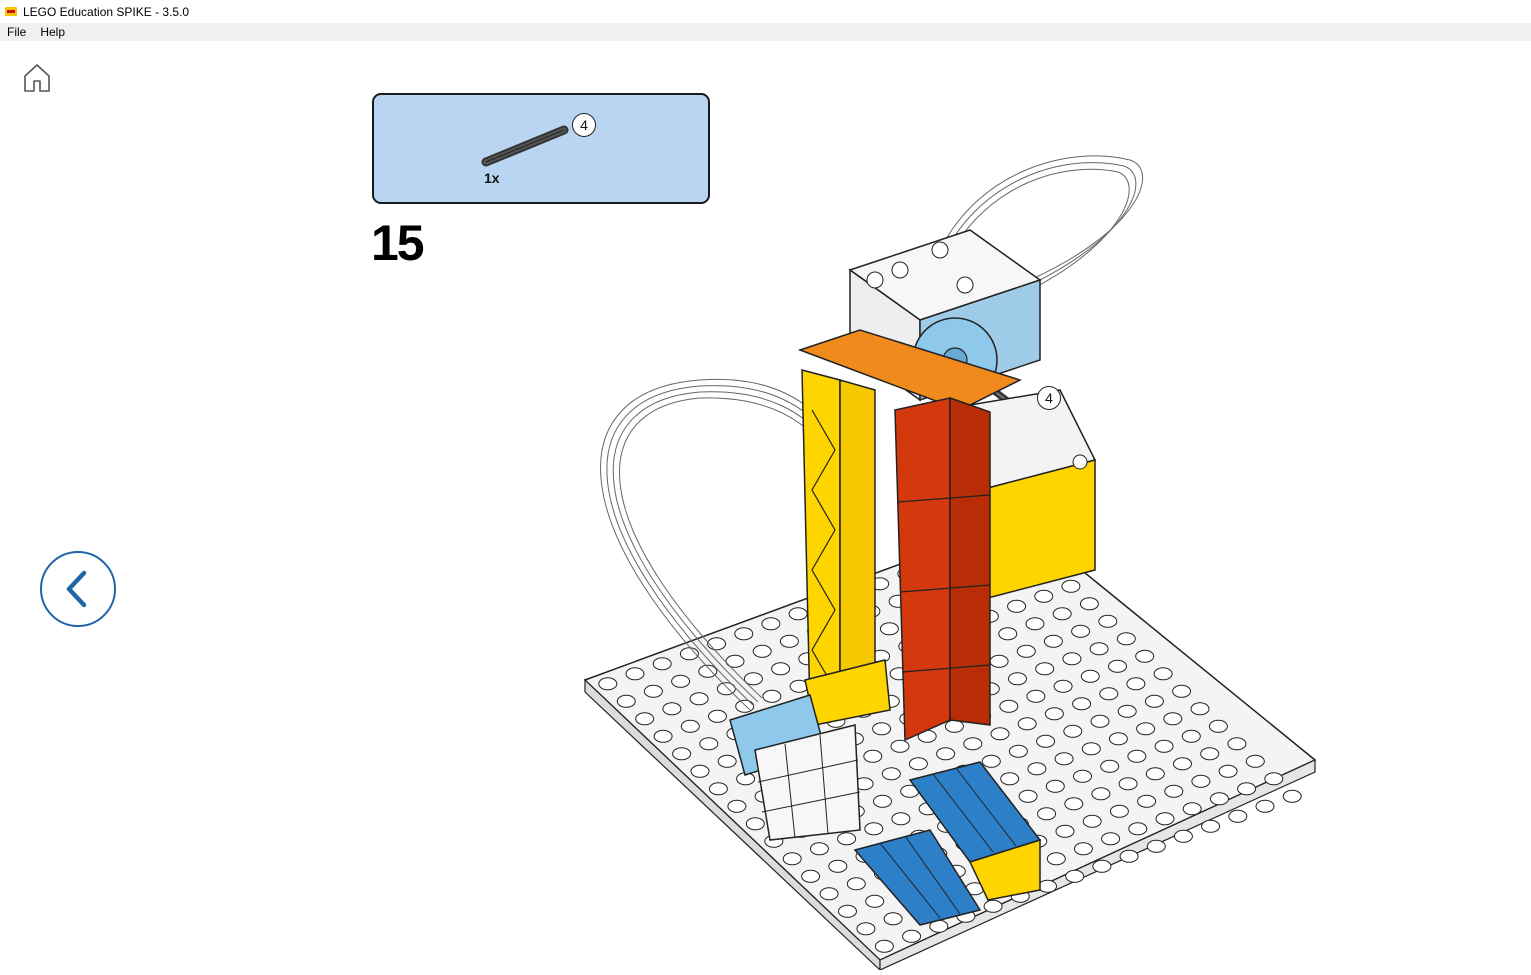 Image resolution: width=1531 pixels, height=975 pixels. What do you see at coordinates (942, 569) in the screenshot?
I see `red-column` at bounding box center [942, 569].